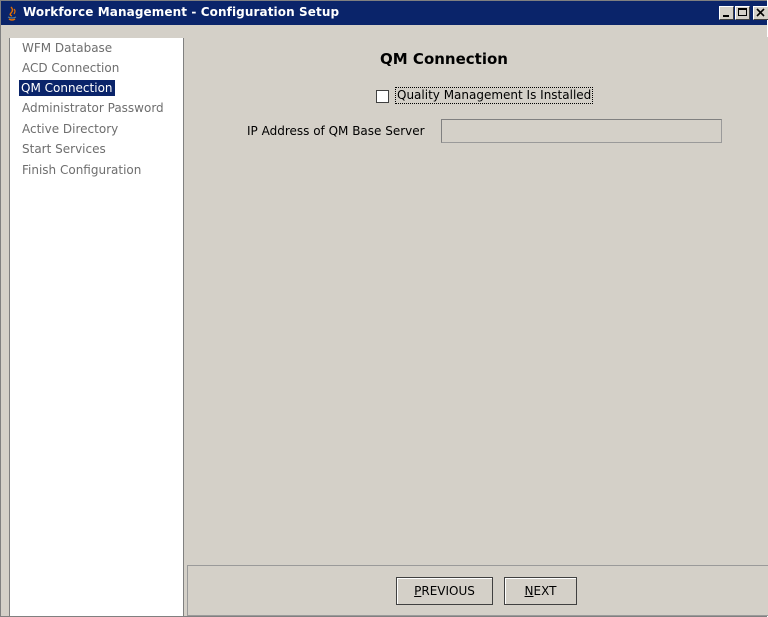  I want to click on next-button: NEXT, so click(540, 591).